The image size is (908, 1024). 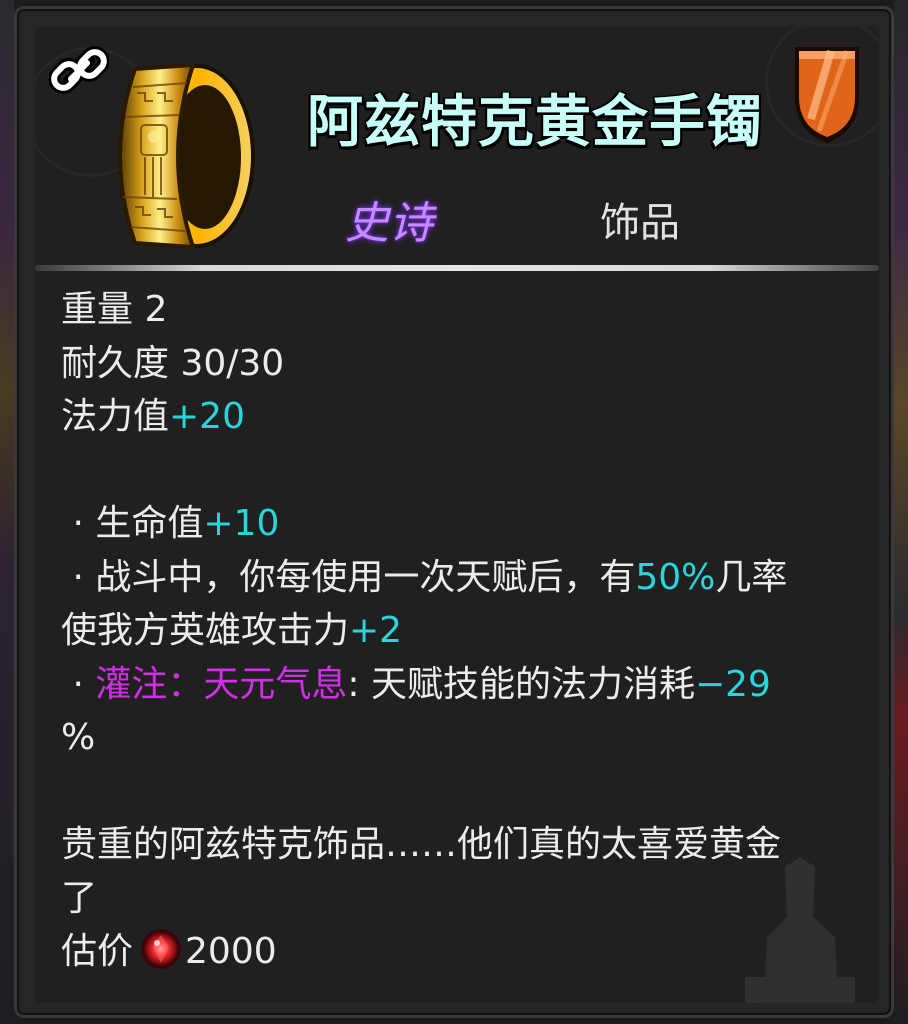 What do you see at coordinates (186, 156) in the screenshot?
I see `aztec-gold-bracelet-icon` at bounding box center [186, 156].